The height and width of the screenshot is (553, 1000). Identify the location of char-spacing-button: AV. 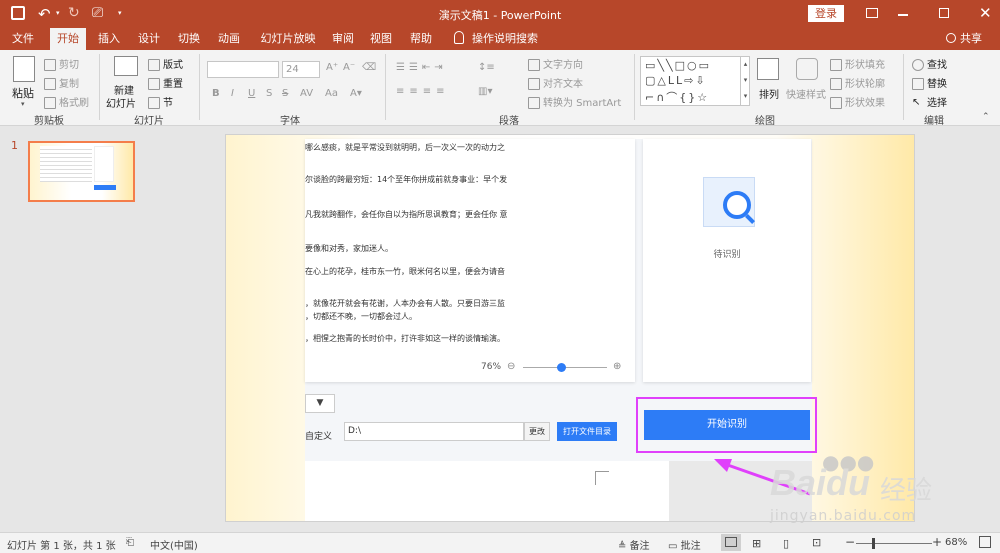
(306, 93).